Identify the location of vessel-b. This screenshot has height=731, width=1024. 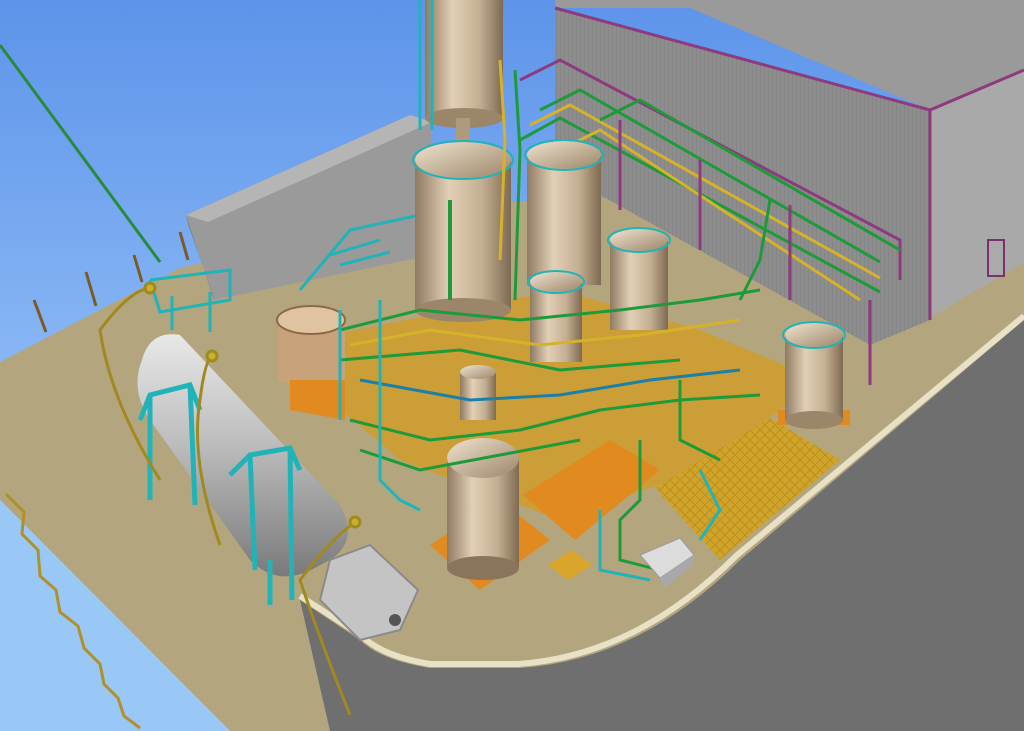
(564, 212).